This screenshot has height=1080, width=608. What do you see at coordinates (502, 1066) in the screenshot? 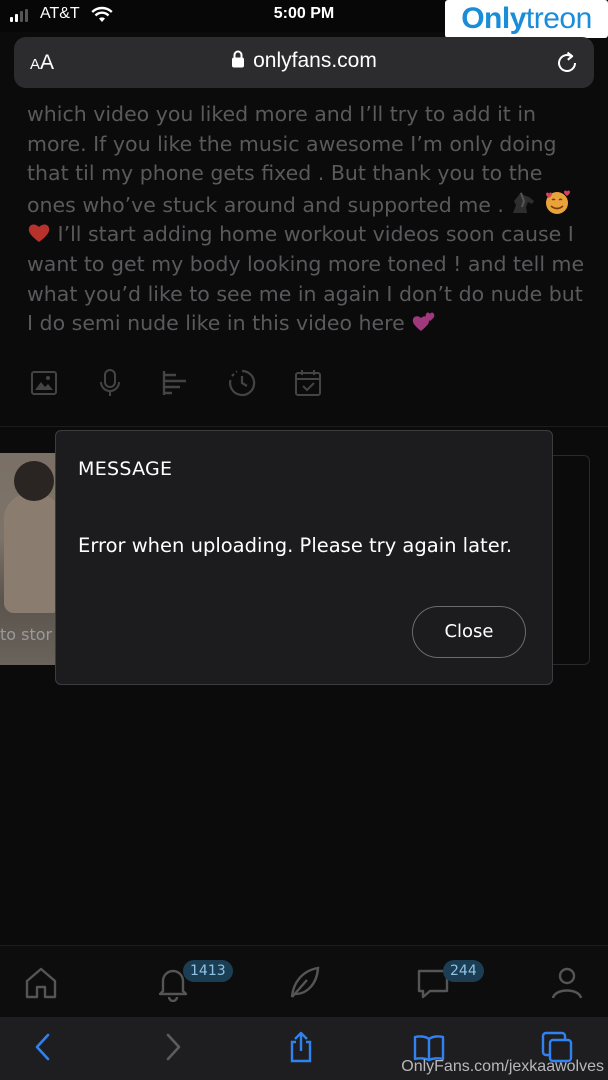
I see `source-url-watermark: OnlyFans.com/jexkaawolves` at bounding box center [502, 1066].